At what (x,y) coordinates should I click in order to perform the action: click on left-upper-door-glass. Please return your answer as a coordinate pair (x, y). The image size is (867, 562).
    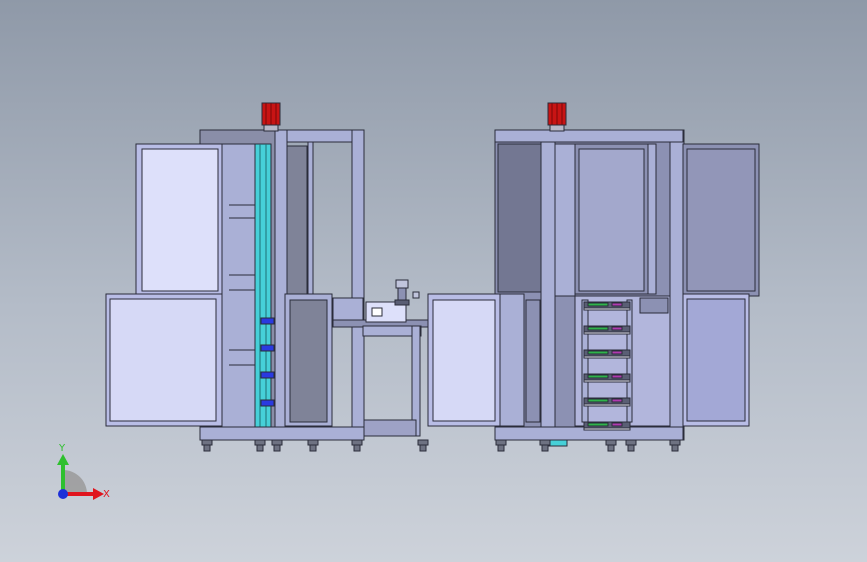
    Looking at the image, I should click on (180, 220).